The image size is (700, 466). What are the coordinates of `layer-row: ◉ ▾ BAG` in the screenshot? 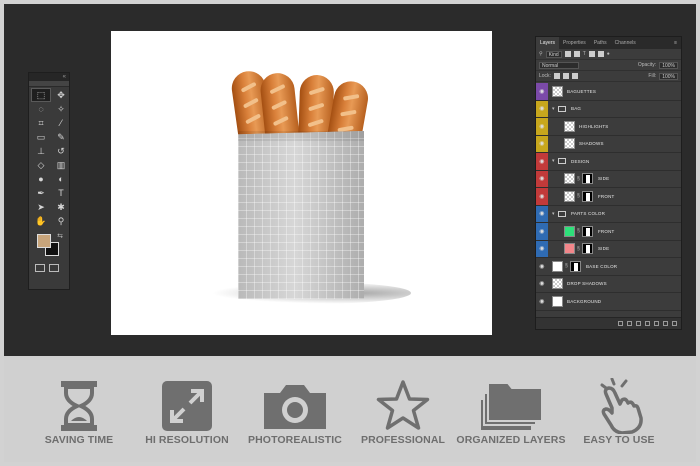 It's located at (608, 109).